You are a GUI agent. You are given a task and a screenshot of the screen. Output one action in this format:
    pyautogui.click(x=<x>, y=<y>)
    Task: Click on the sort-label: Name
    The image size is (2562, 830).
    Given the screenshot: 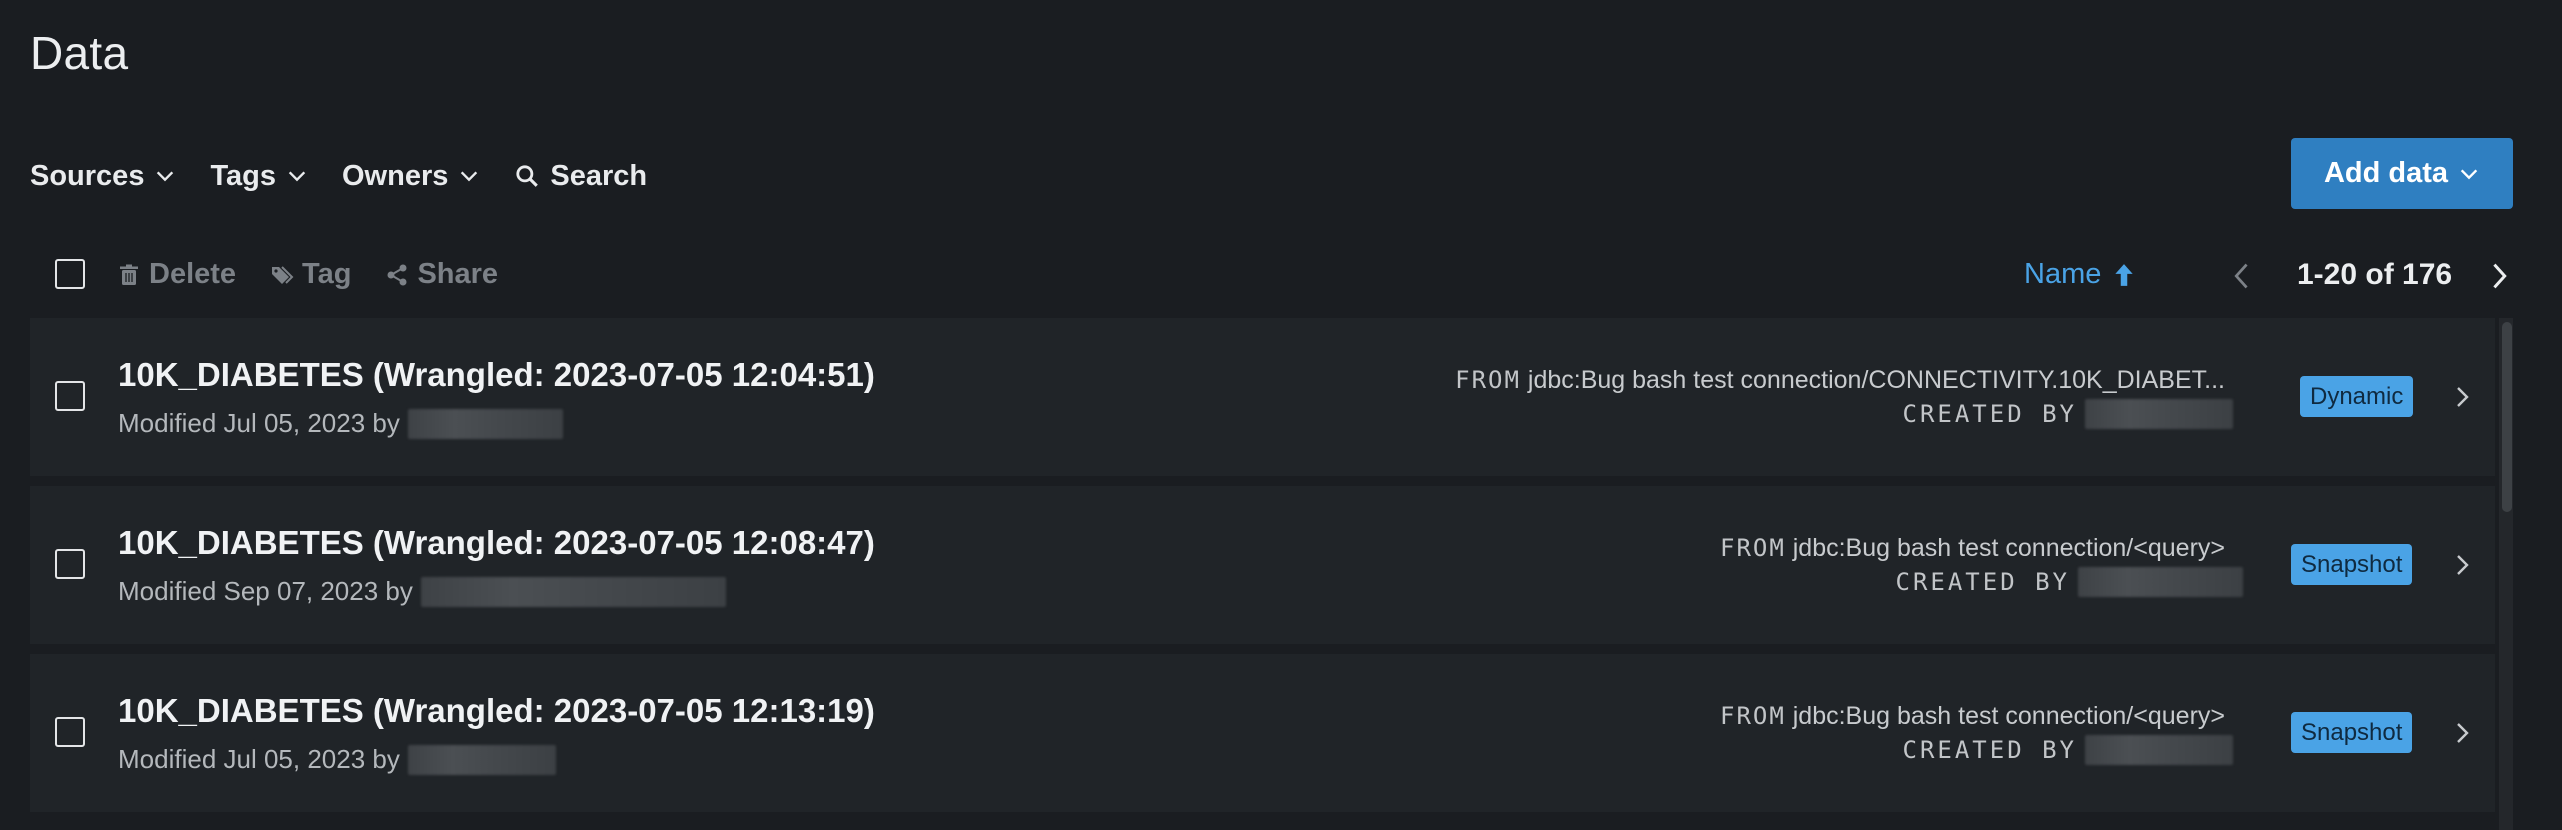 What is the action you would take?
    pyautogui.click(x=2063, y=274)
    